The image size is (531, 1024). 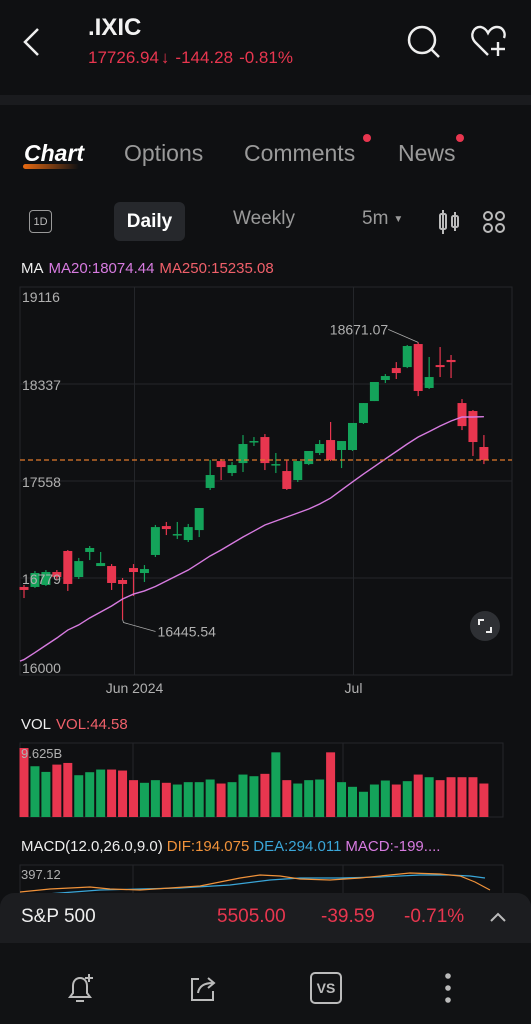 I want to click on share-button, so click(x=203, y=988).